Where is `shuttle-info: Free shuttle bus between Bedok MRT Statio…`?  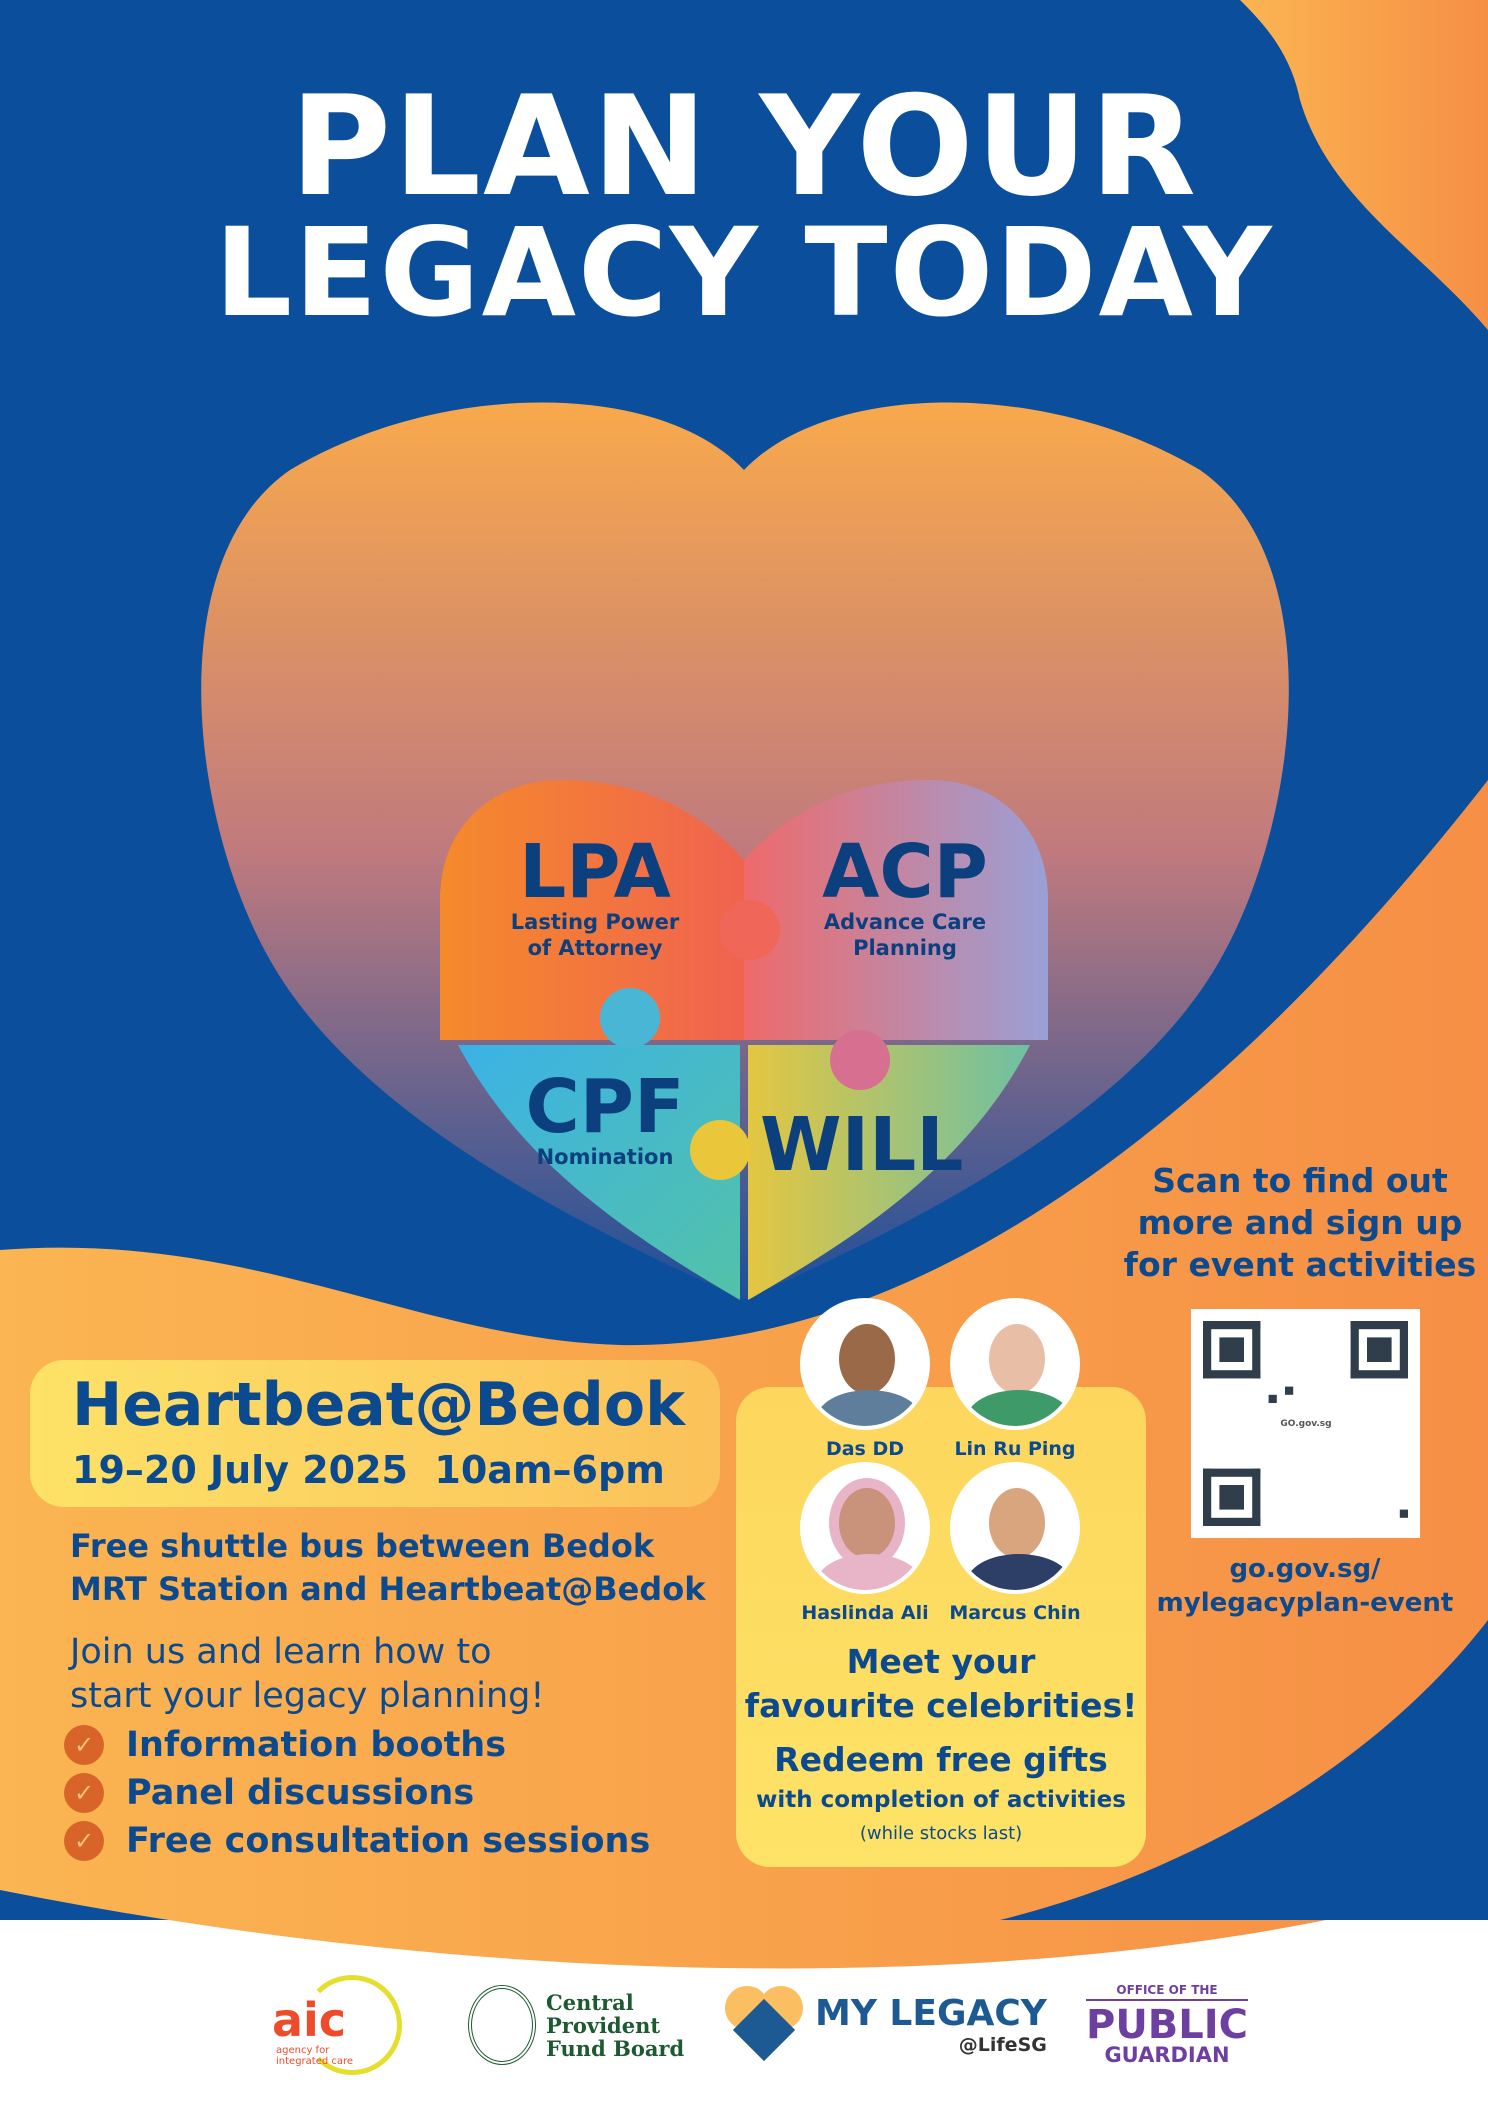 shuttle-info: Free shuttle bus between Bedok MRT Statio… is located at coordinates (388, 1567).